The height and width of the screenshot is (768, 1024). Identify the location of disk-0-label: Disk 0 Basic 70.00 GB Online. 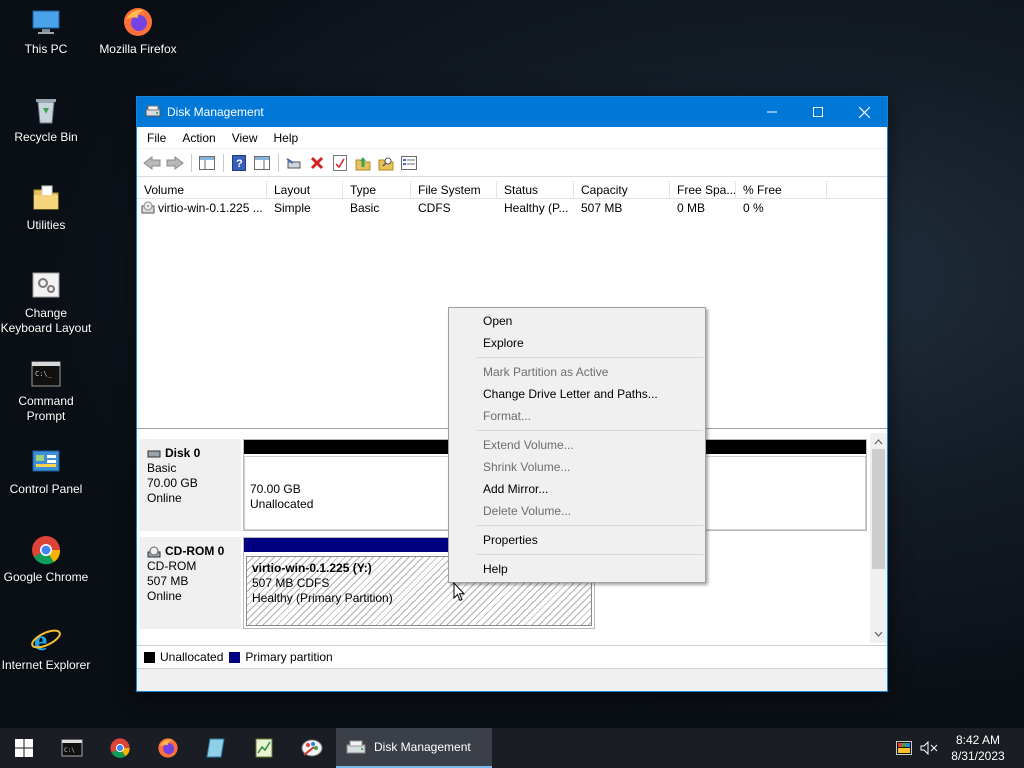
(190, 485).